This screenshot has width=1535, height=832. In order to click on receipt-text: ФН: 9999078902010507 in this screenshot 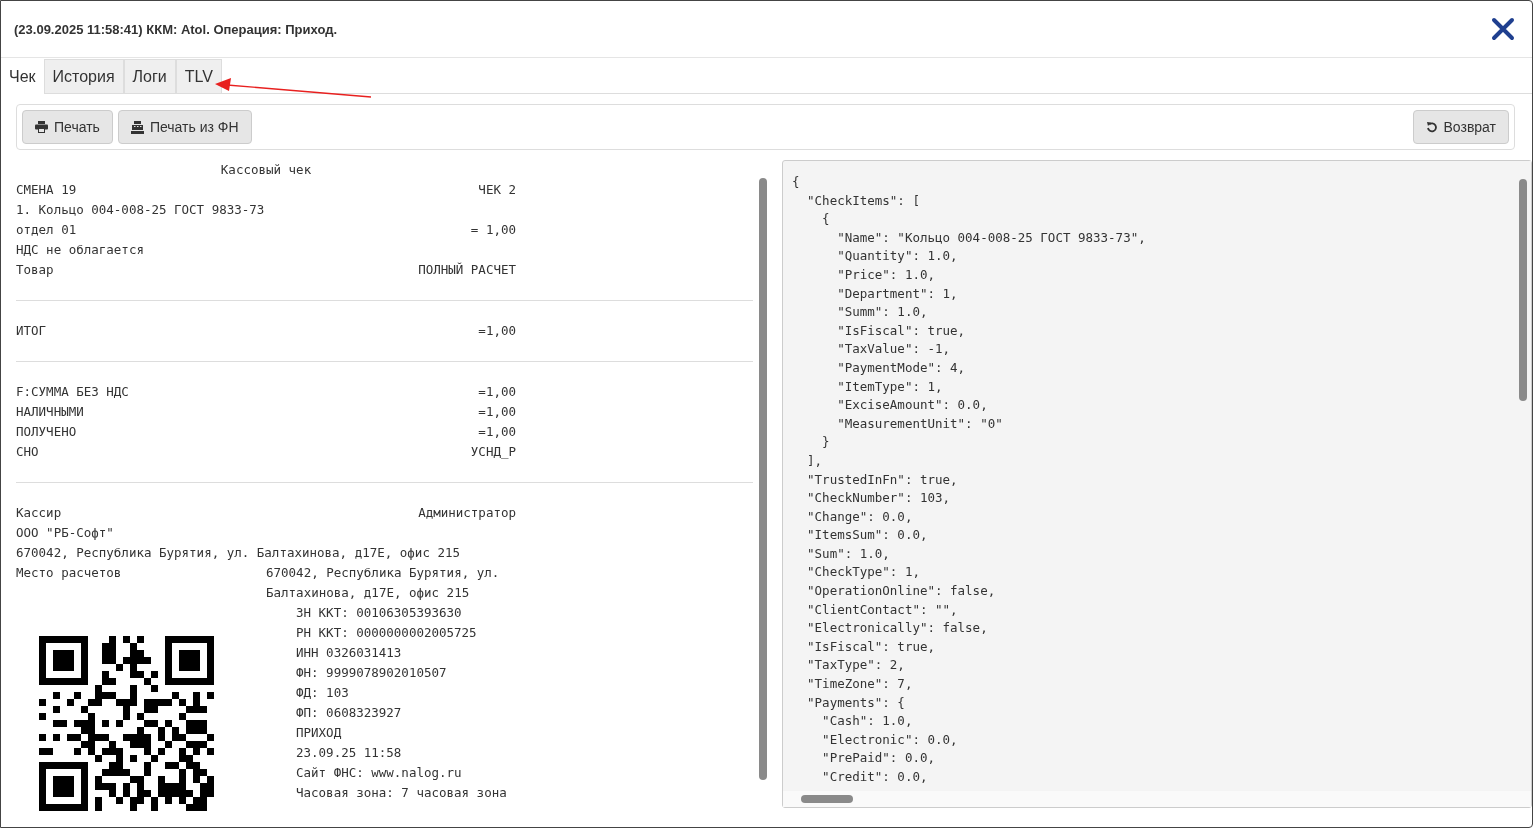, I will do `click(372, 673)`.